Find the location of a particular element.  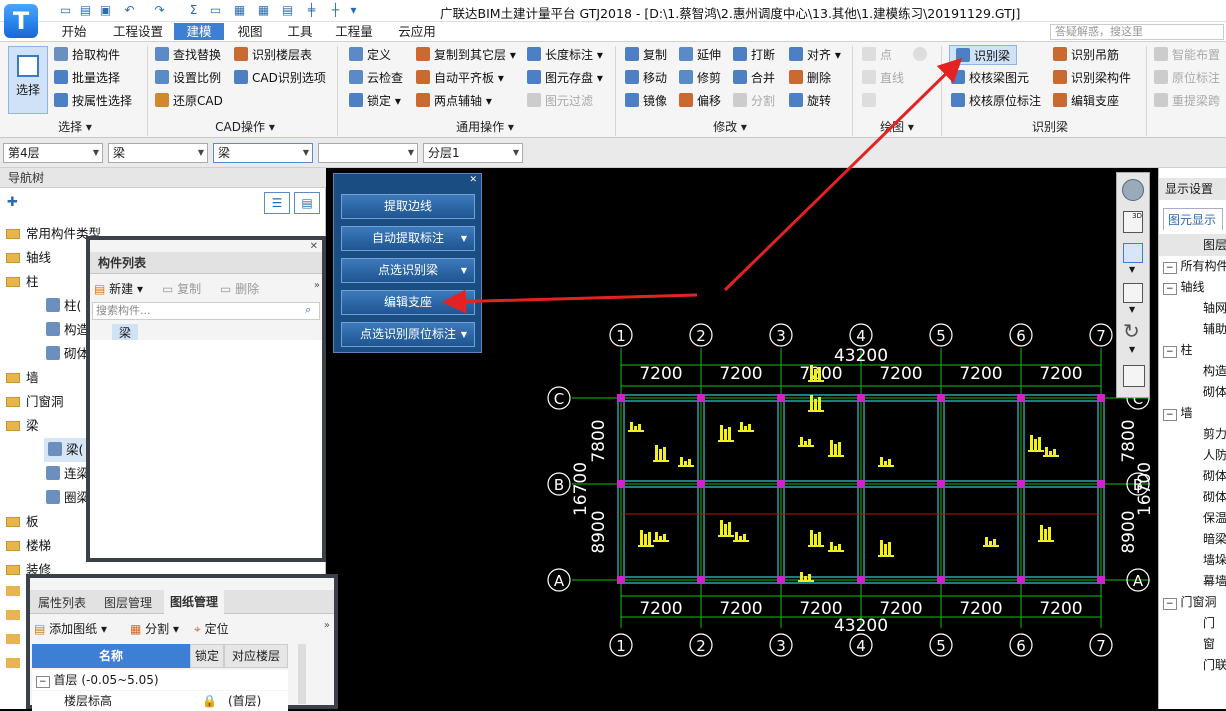

tab-layers: 图层管理 is located at coordinates (128, 602).